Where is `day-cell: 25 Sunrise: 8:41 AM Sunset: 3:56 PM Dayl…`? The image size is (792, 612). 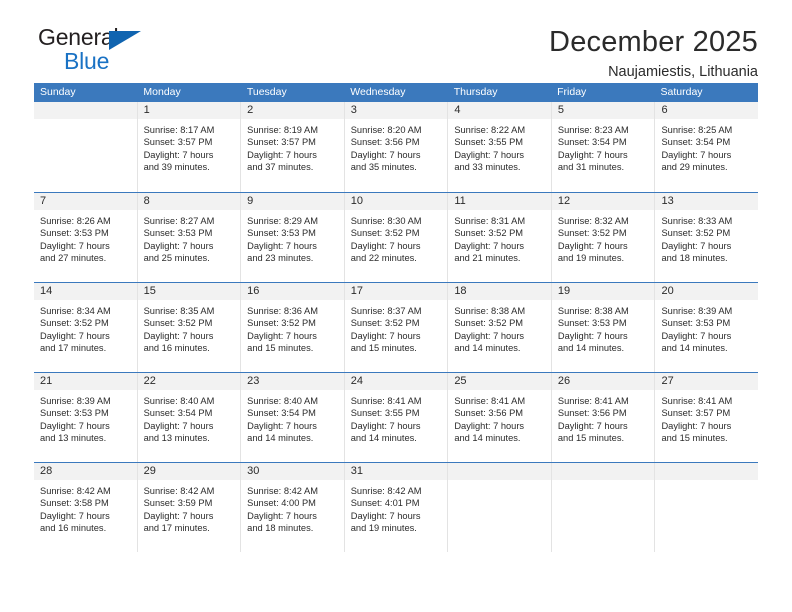
day-cell: 25 Sunrise: 8:41 AM Sunset: 3:56 PM Dayl… is located at coordinates (500, 417).